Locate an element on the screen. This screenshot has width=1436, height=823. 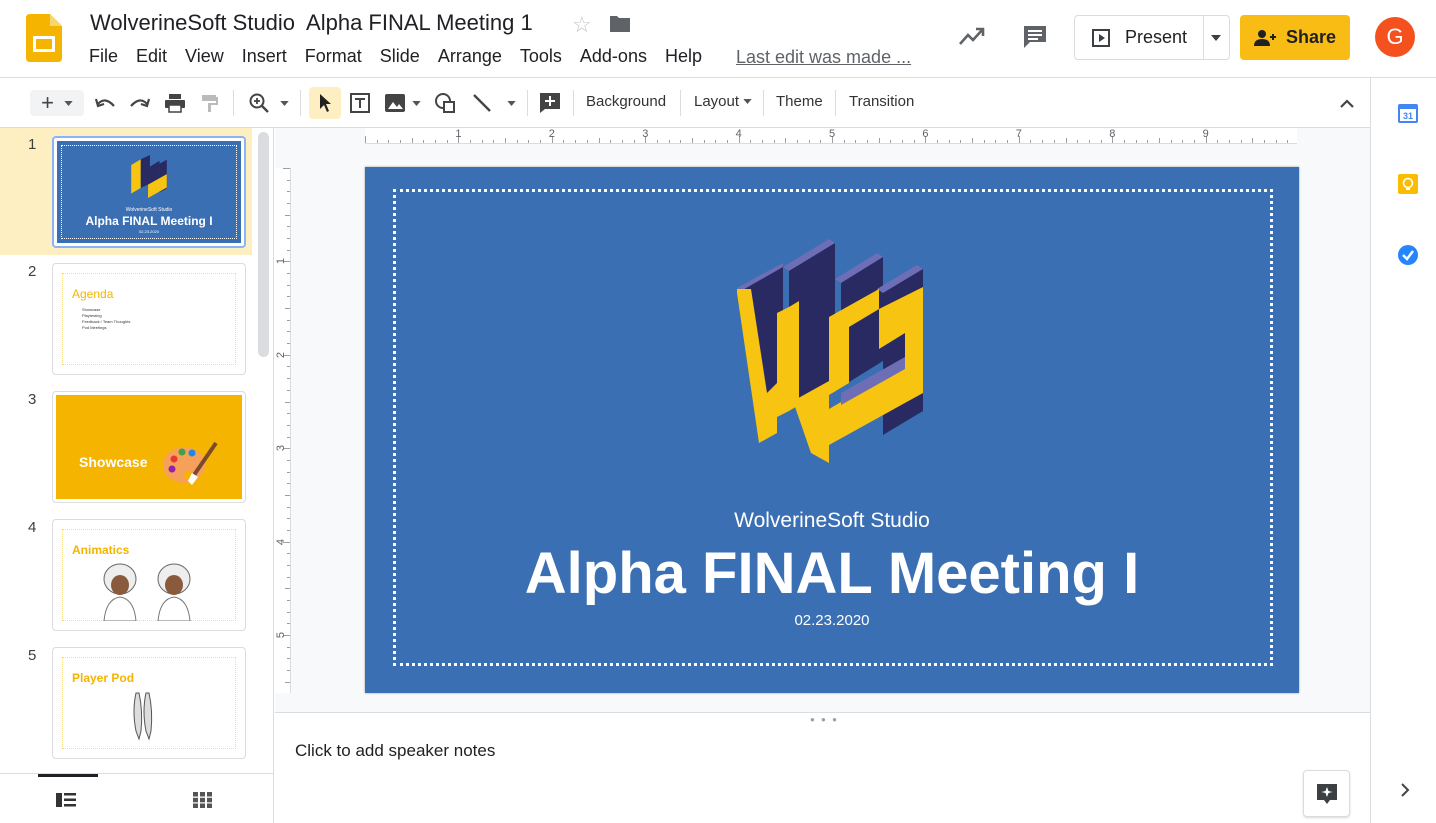
share-button: Share is located at coordinates (1295, 37).